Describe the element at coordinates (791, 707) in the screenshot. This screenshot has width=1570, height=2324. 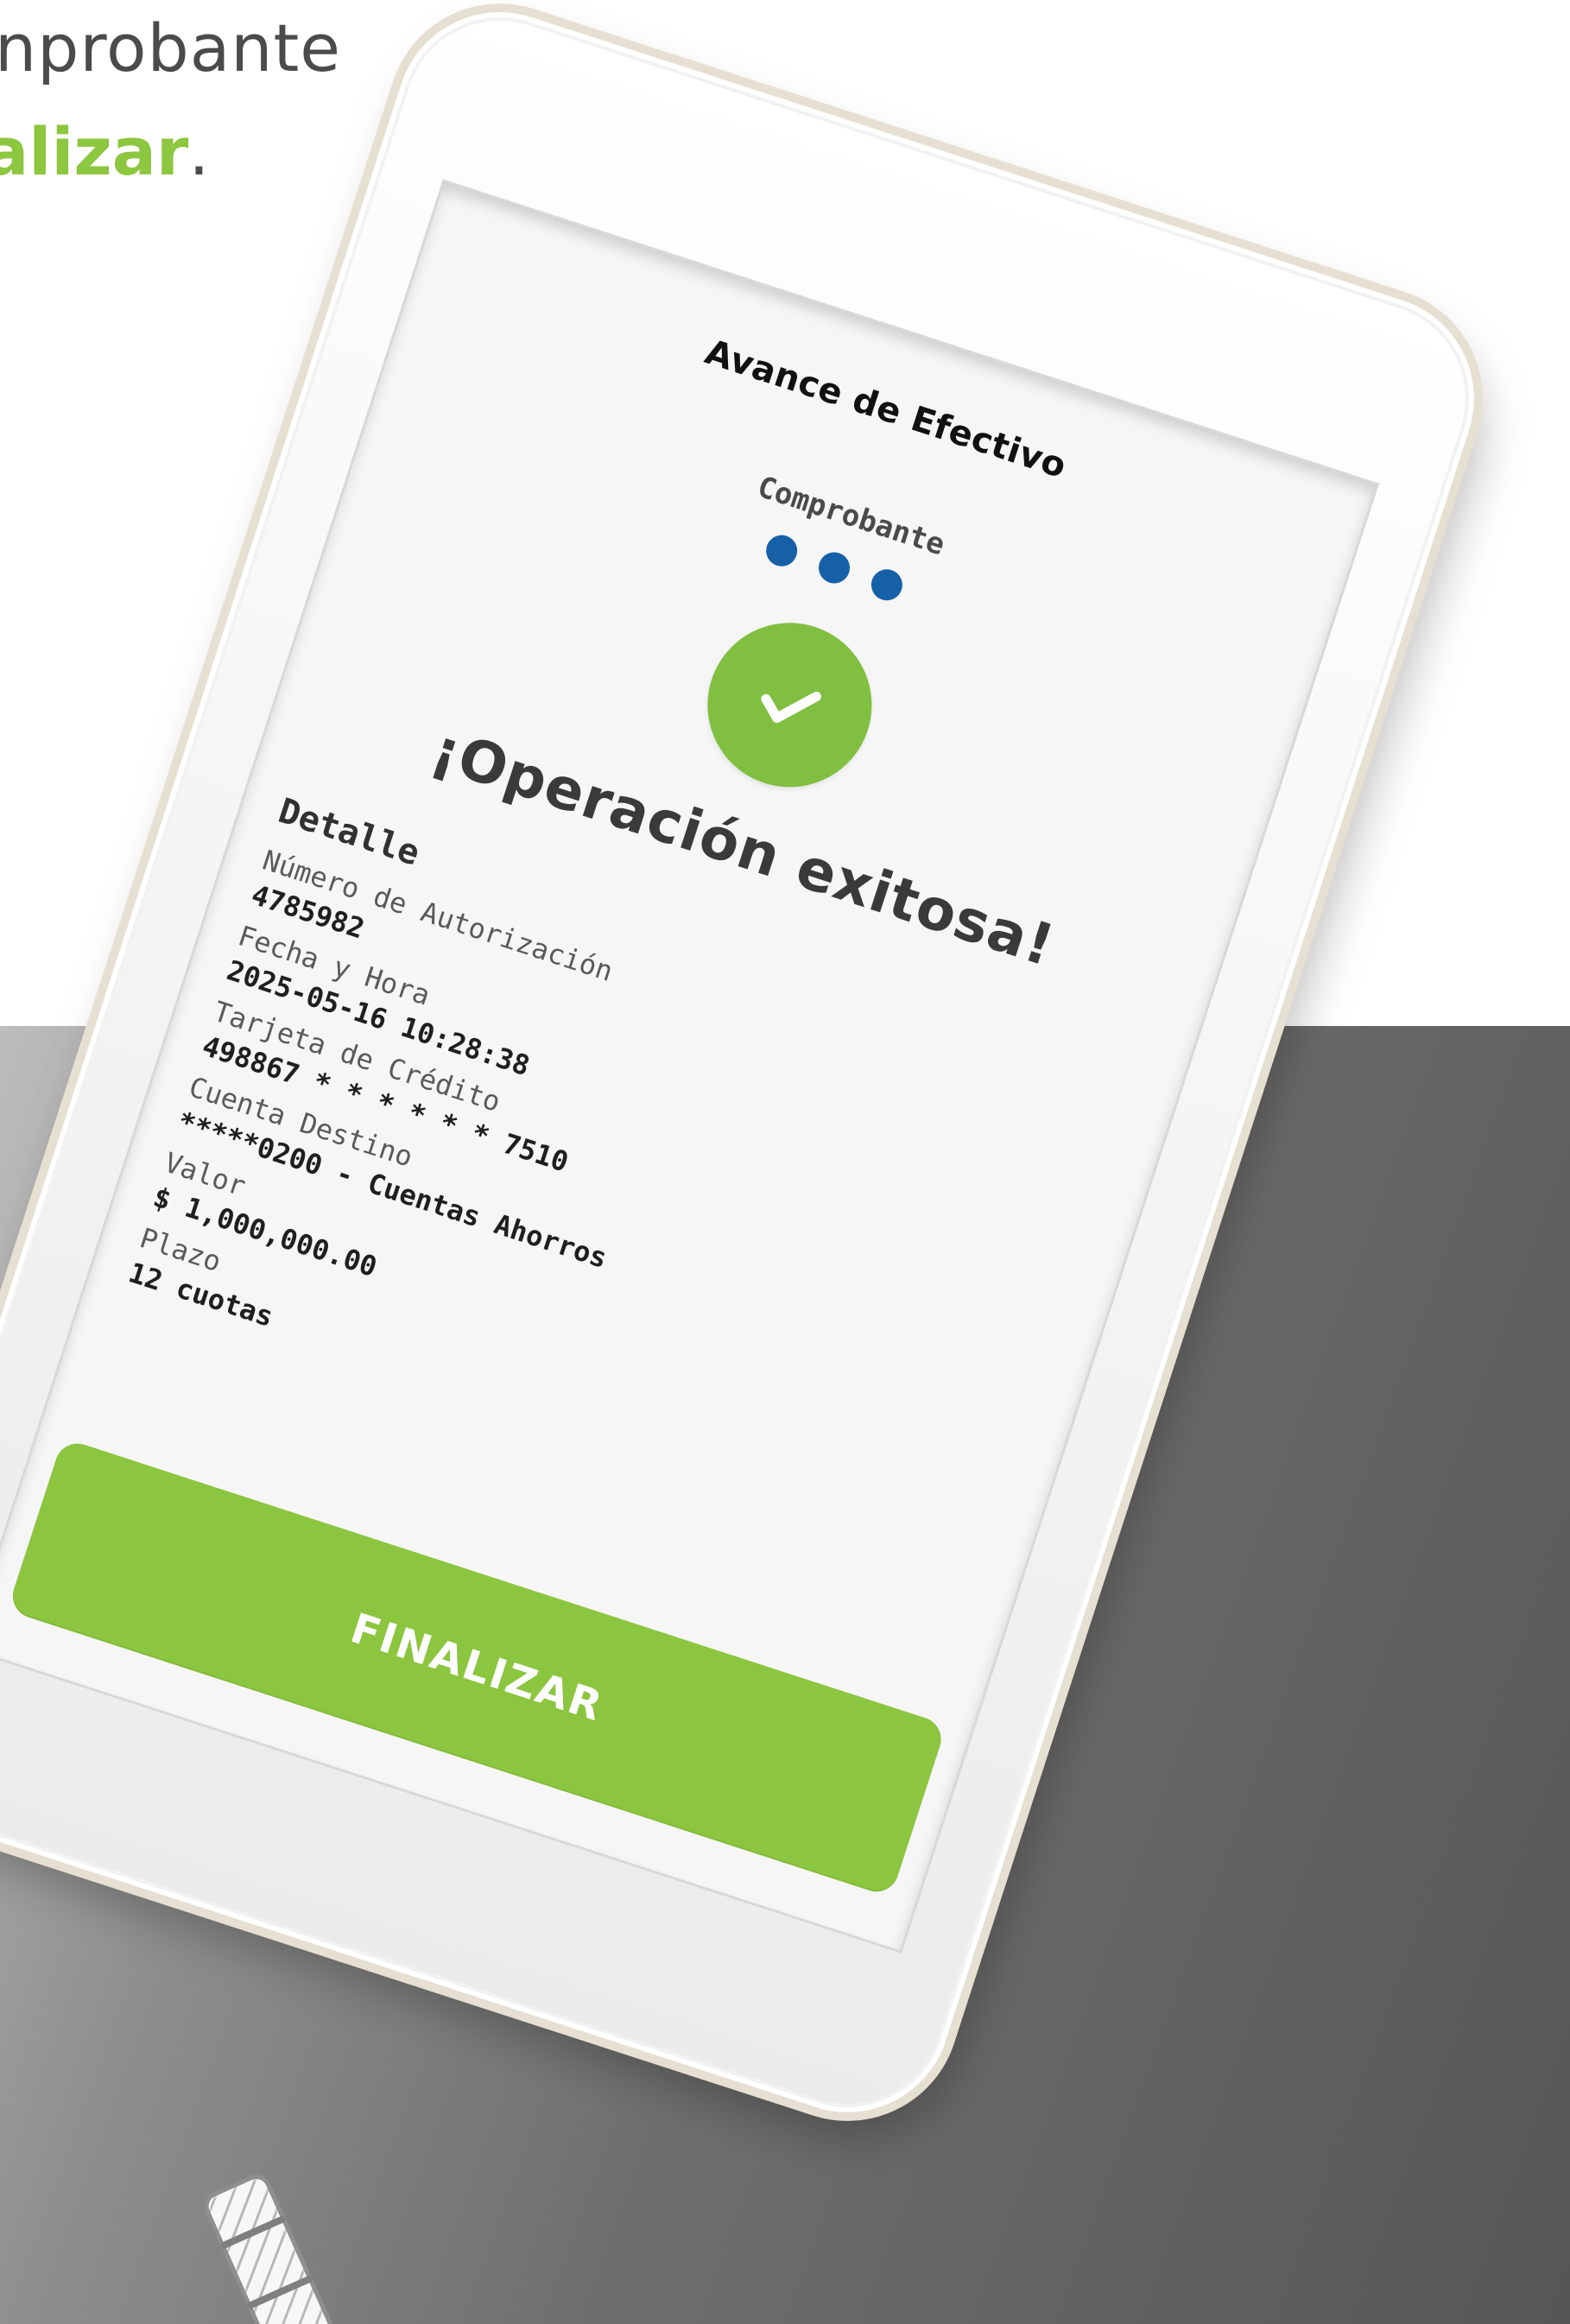
I see `check-icon` at that location.